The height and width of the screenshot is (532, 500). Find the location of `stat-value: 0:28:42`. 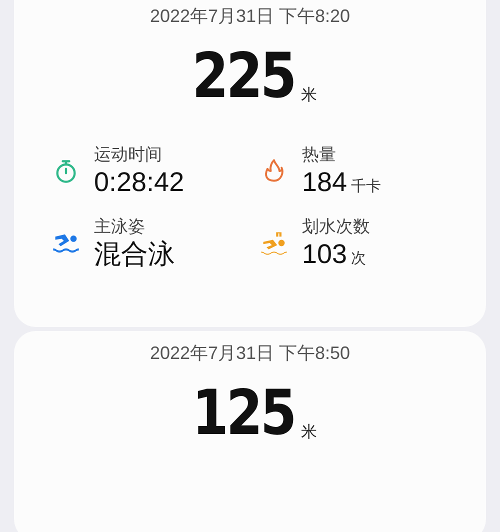

stat-value: 0:28:42 is located at coordinates (139, 182).